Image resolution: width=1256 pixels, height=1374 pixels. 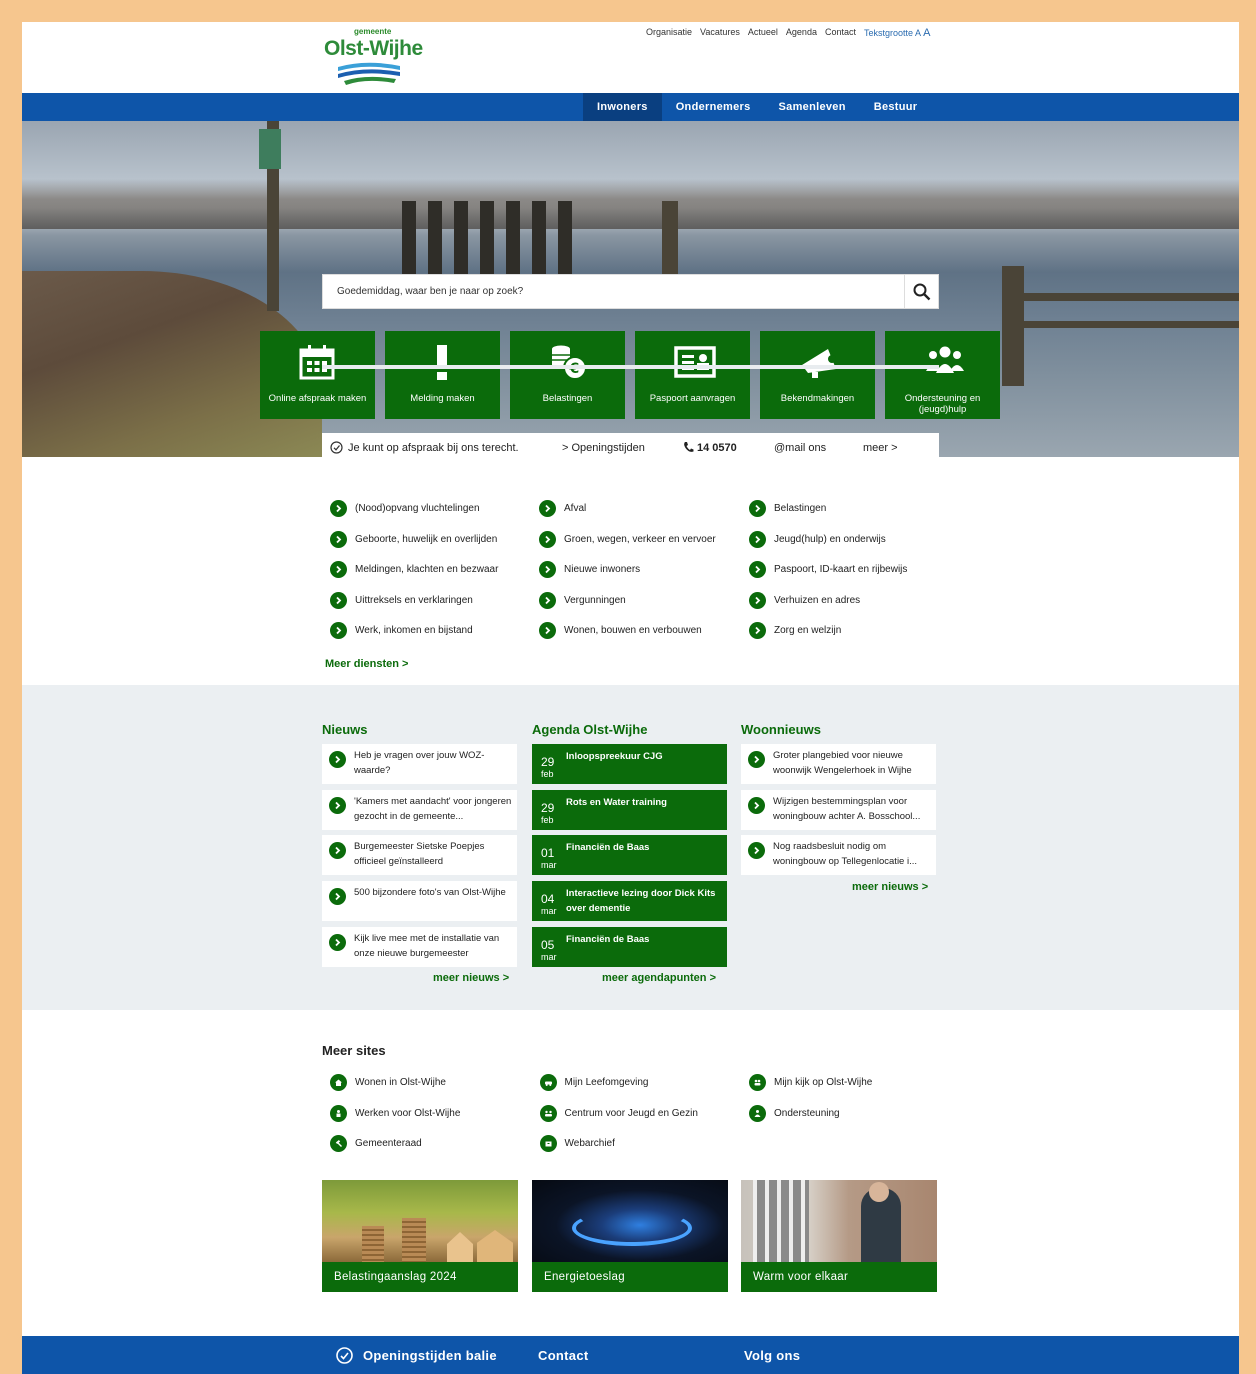 I want to click on footer-opening-hours: Openingstijden balie, so click(x=430, y=1355).